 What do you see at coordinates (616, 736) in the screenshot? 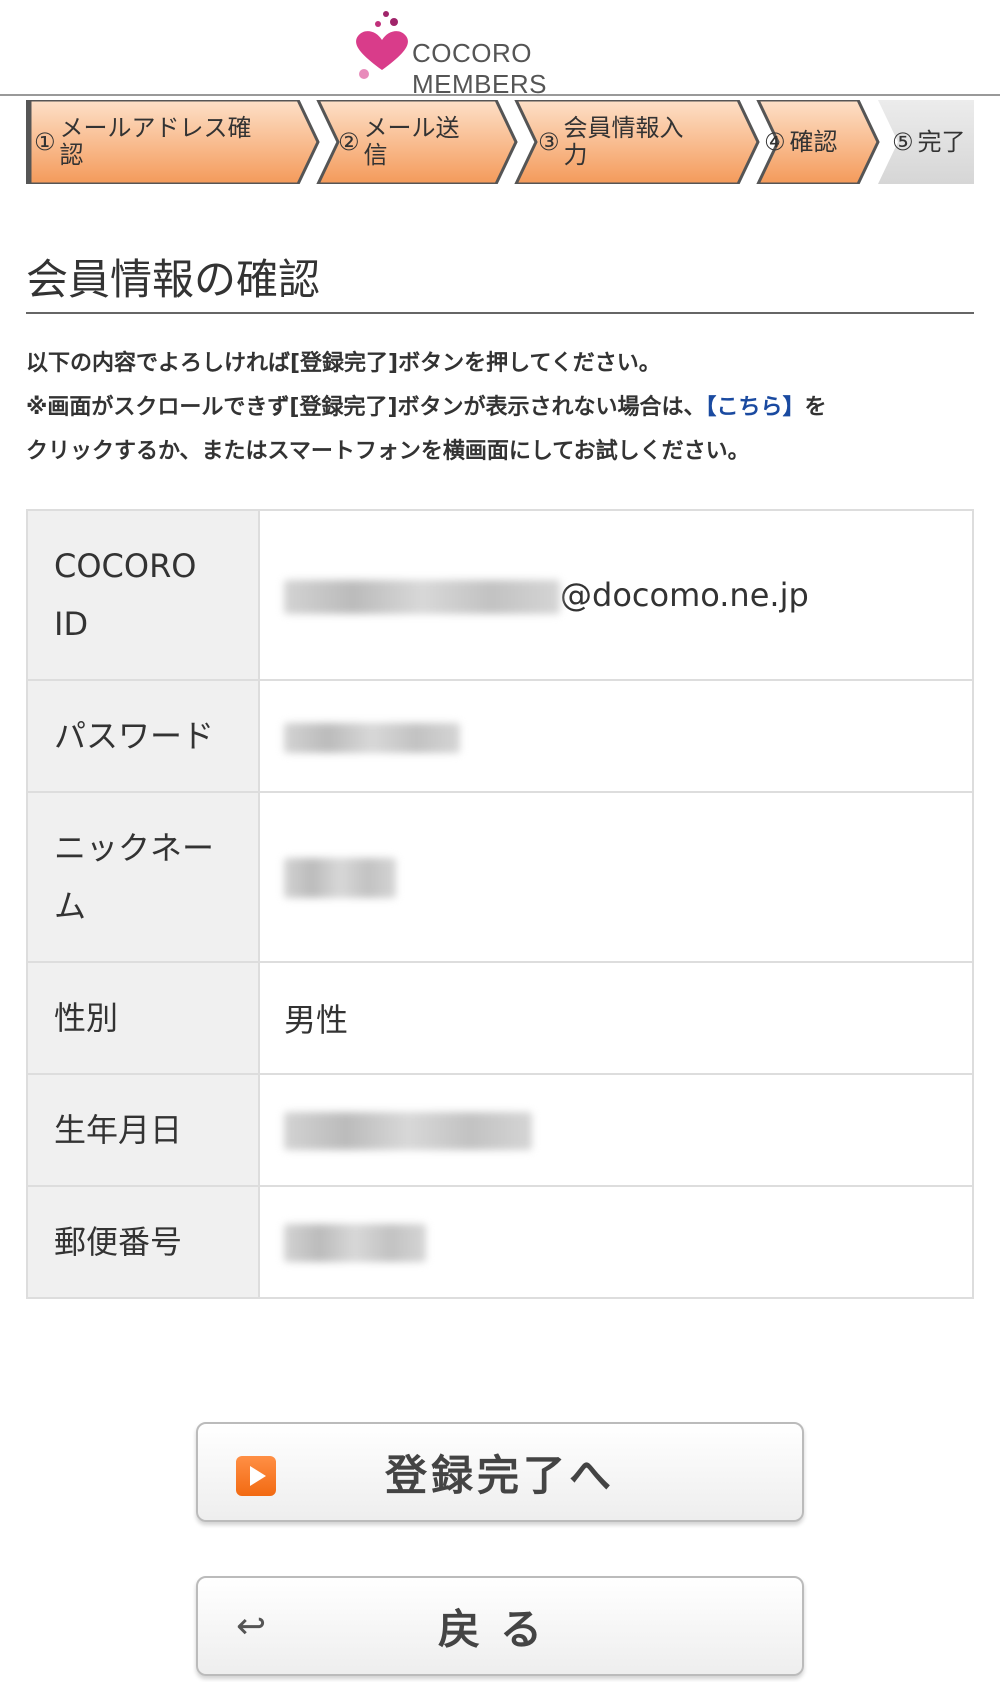
I see `password-value` at bounding box center [616, 736].